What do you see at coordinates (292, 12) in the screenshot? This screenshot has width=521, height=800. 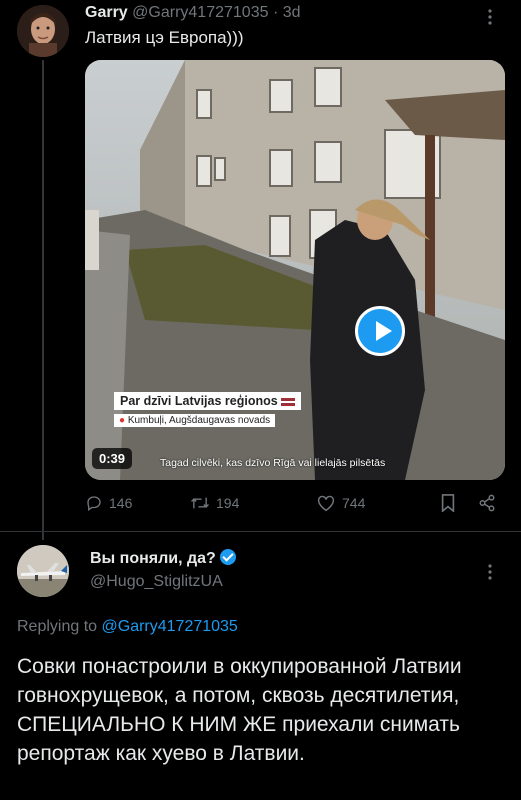 I see `tweet-age: 3d` at bounding box center [292, 12].